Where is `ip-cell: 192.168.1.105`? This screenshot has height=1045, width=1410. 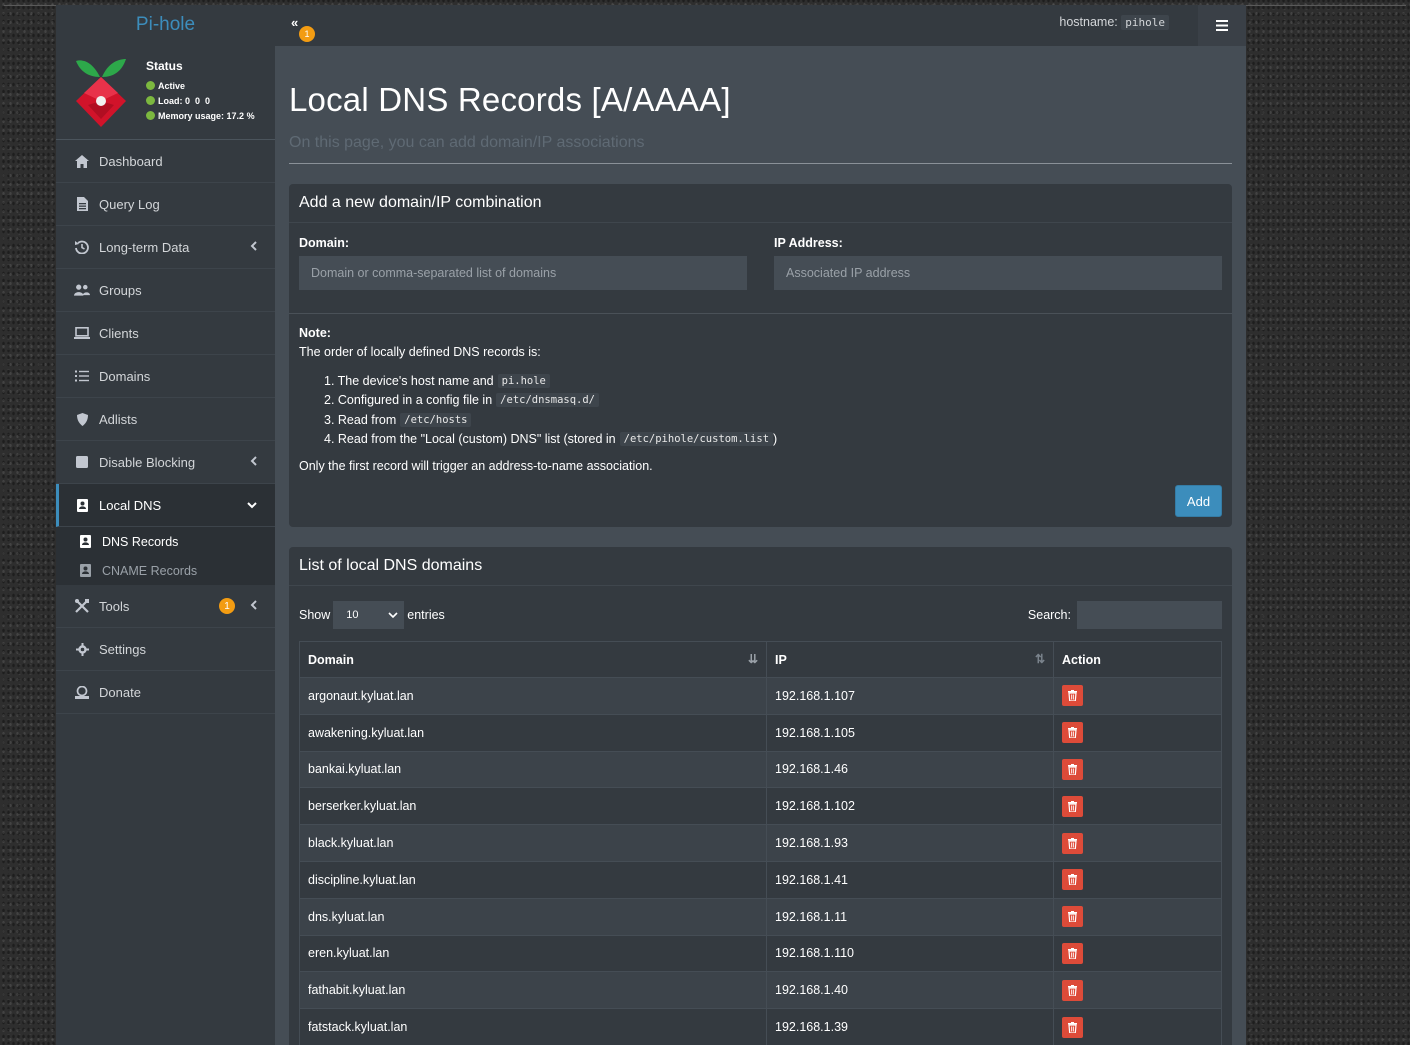 ip-cell: 192.168.1.105 is located at coordinates (910, 732).